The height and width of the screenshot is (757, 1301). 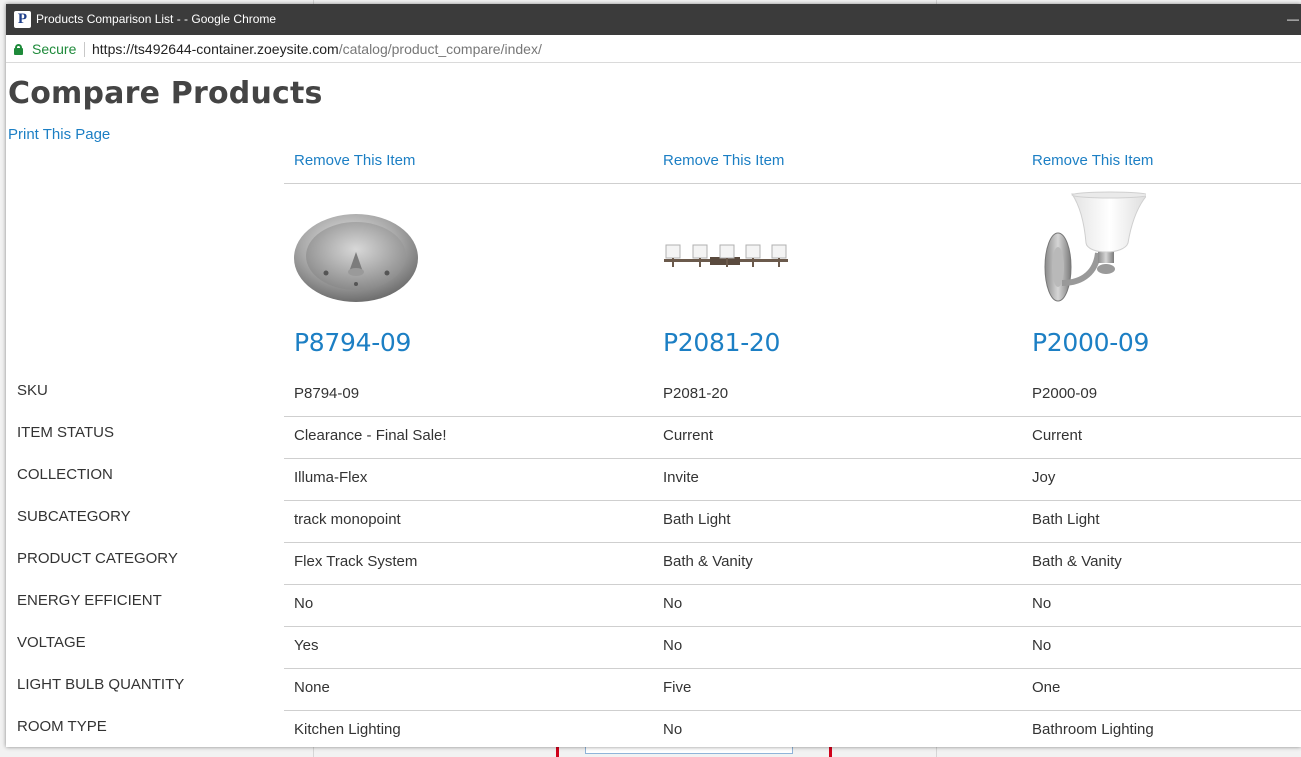 I want to click on attribute-value: P2081-20, so click(x=696, y=393).